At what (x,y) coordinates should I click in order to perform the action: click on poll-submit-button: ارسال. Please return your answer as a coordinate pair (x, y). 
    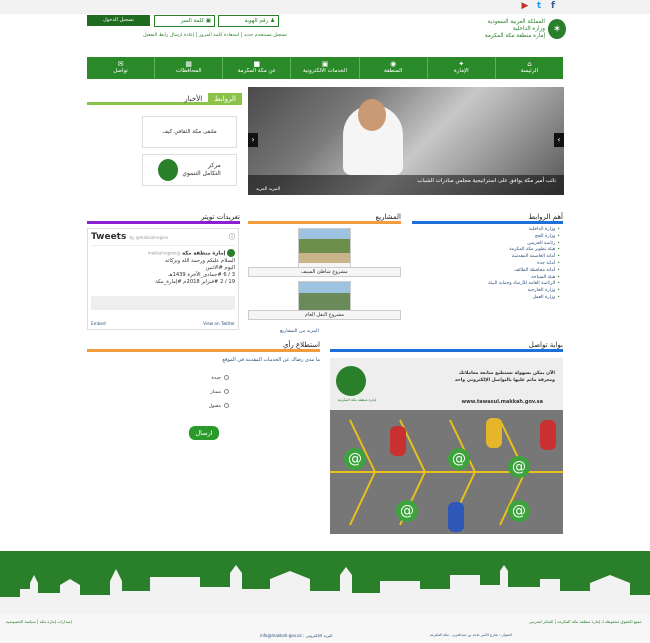
    Looking at the image, I should click on (204, 433).